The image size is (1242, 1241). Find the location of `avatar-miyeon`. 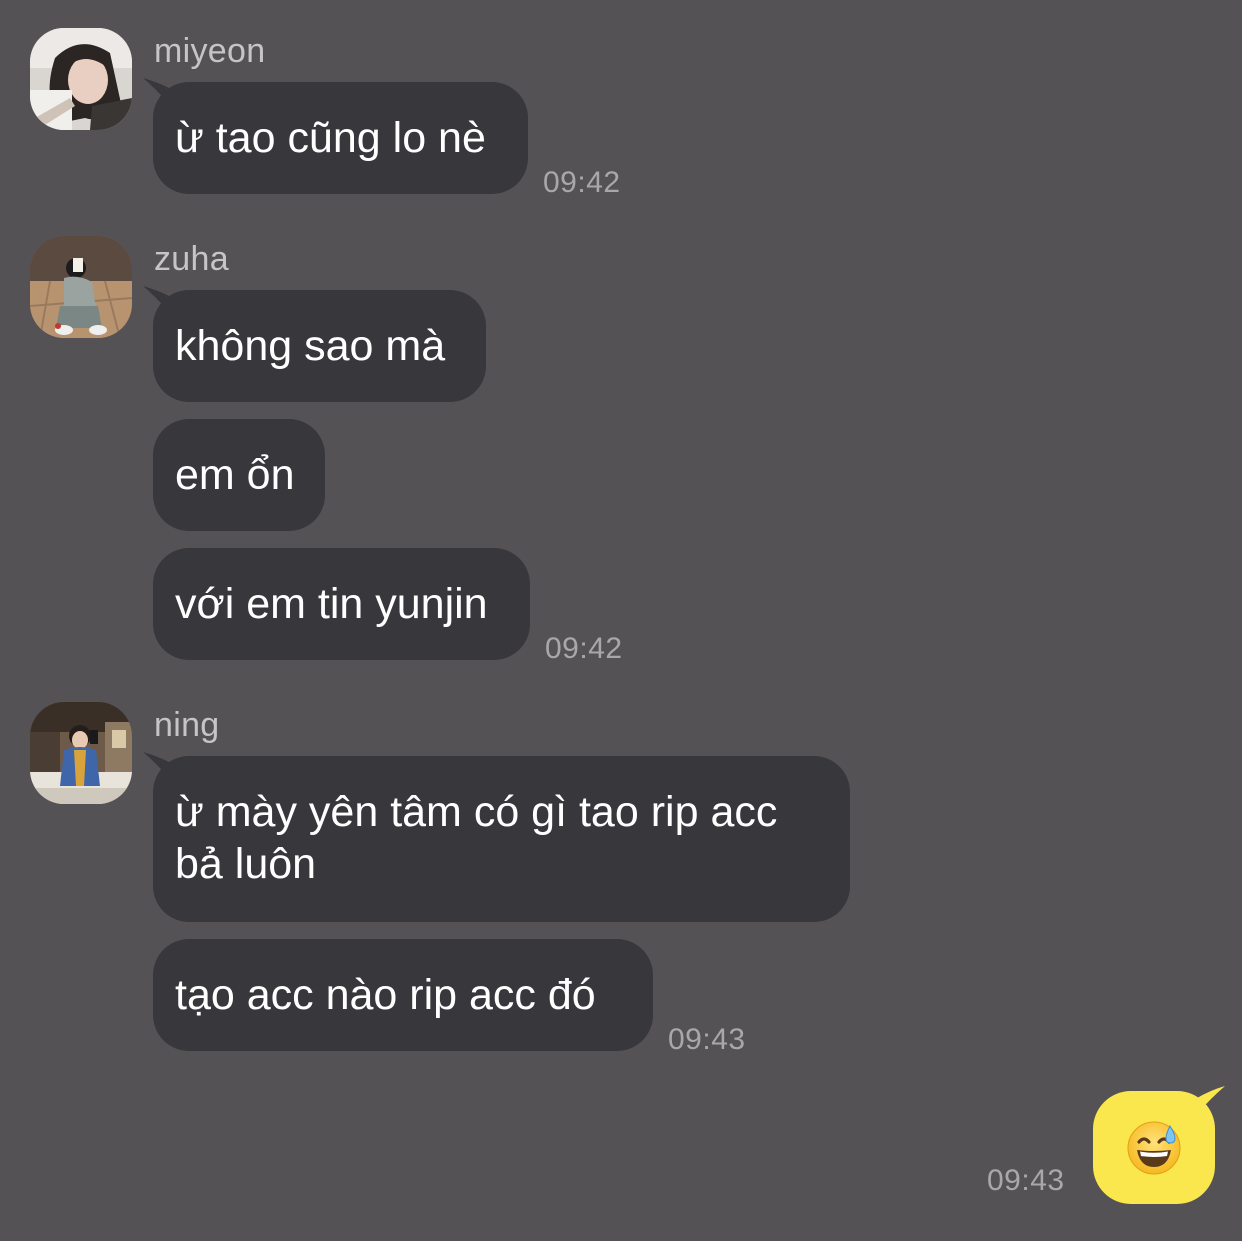

avatar-miyeon is located at coordinates (81, 79).